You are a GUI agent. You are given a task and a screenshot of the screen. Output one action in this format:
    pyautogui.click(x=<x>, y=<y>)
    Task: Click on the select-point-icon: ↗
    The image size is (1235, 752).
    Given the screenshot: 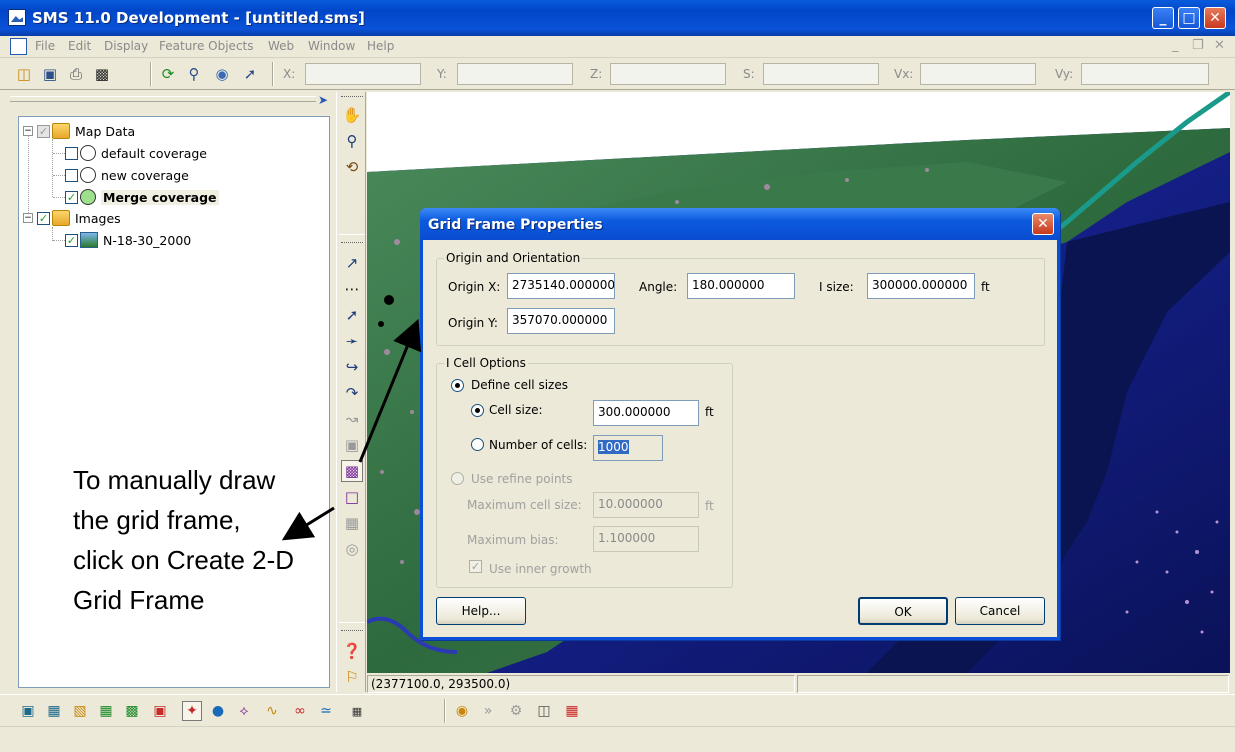 What is the action you would take?
    pyautogui.click(x=352, y=263)
    